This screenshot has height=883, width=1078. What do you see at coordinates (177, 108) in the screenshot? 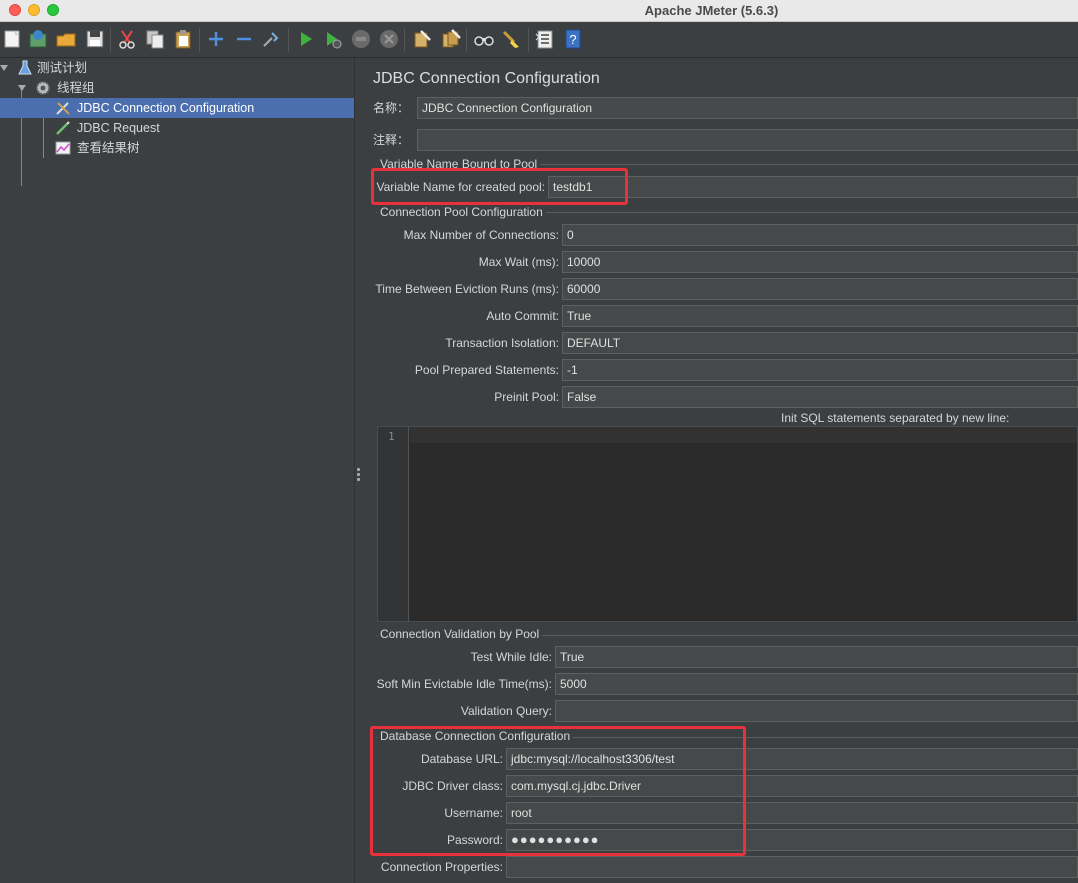
I see `tree-item-jdbc-connection-configuration: JDBC Connection Configuration` at bounding box center [177, 108].